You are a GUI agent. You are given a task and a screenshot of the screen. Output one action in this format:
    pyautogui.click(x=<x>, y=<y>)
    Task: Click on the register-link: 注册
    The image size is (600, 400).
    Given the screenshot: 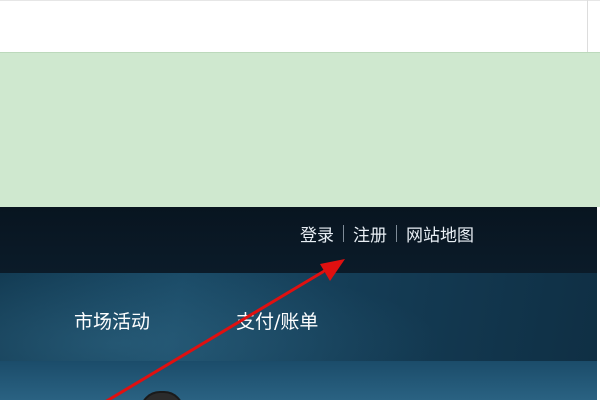 What is the action you would take?
    pyautogui.click(x=370, y=233)
    